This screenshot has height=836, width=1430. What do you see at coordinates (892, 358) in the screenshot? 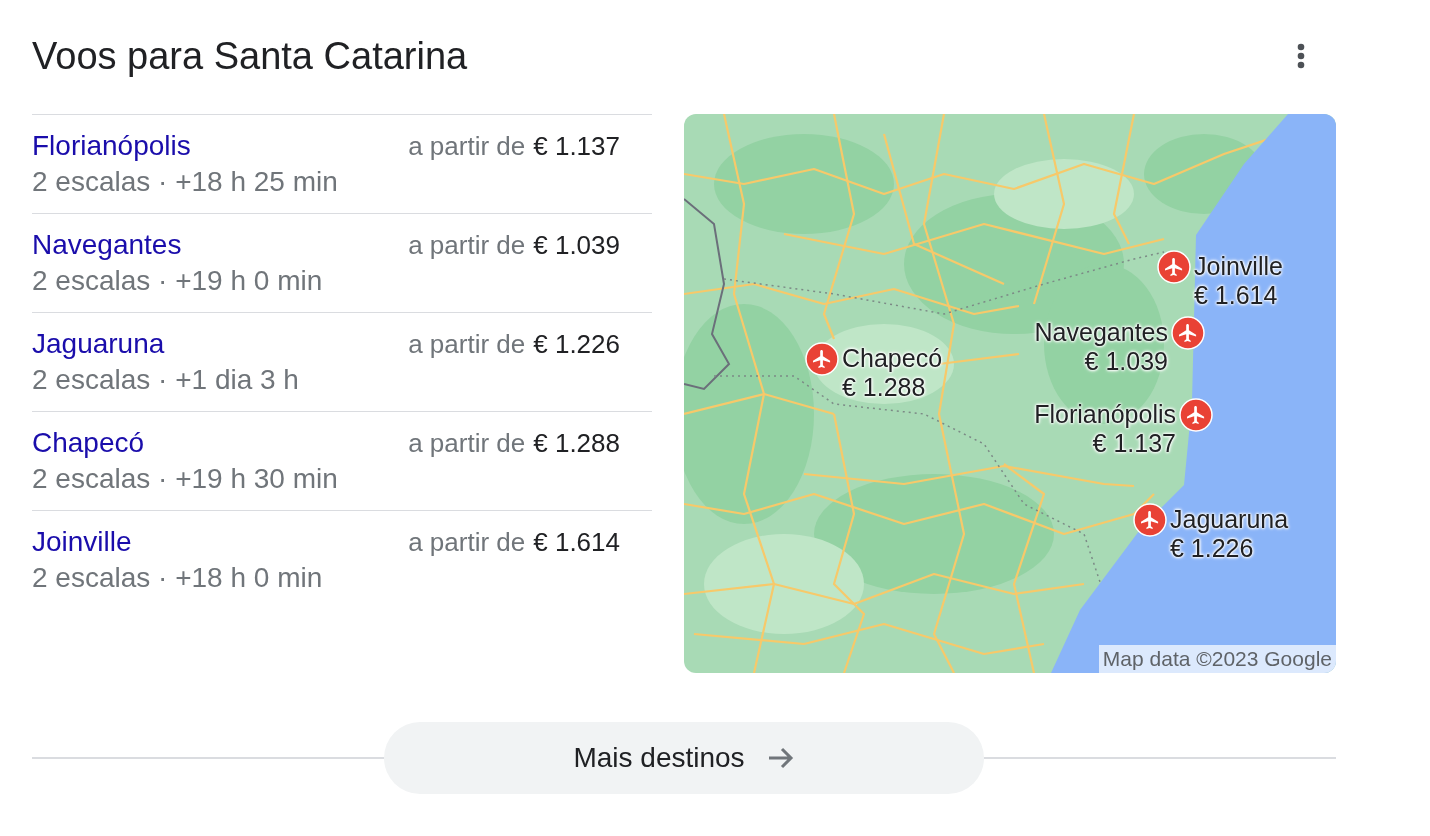
I see `place-name-label: Chapecó` at bounding box center [892, 358].